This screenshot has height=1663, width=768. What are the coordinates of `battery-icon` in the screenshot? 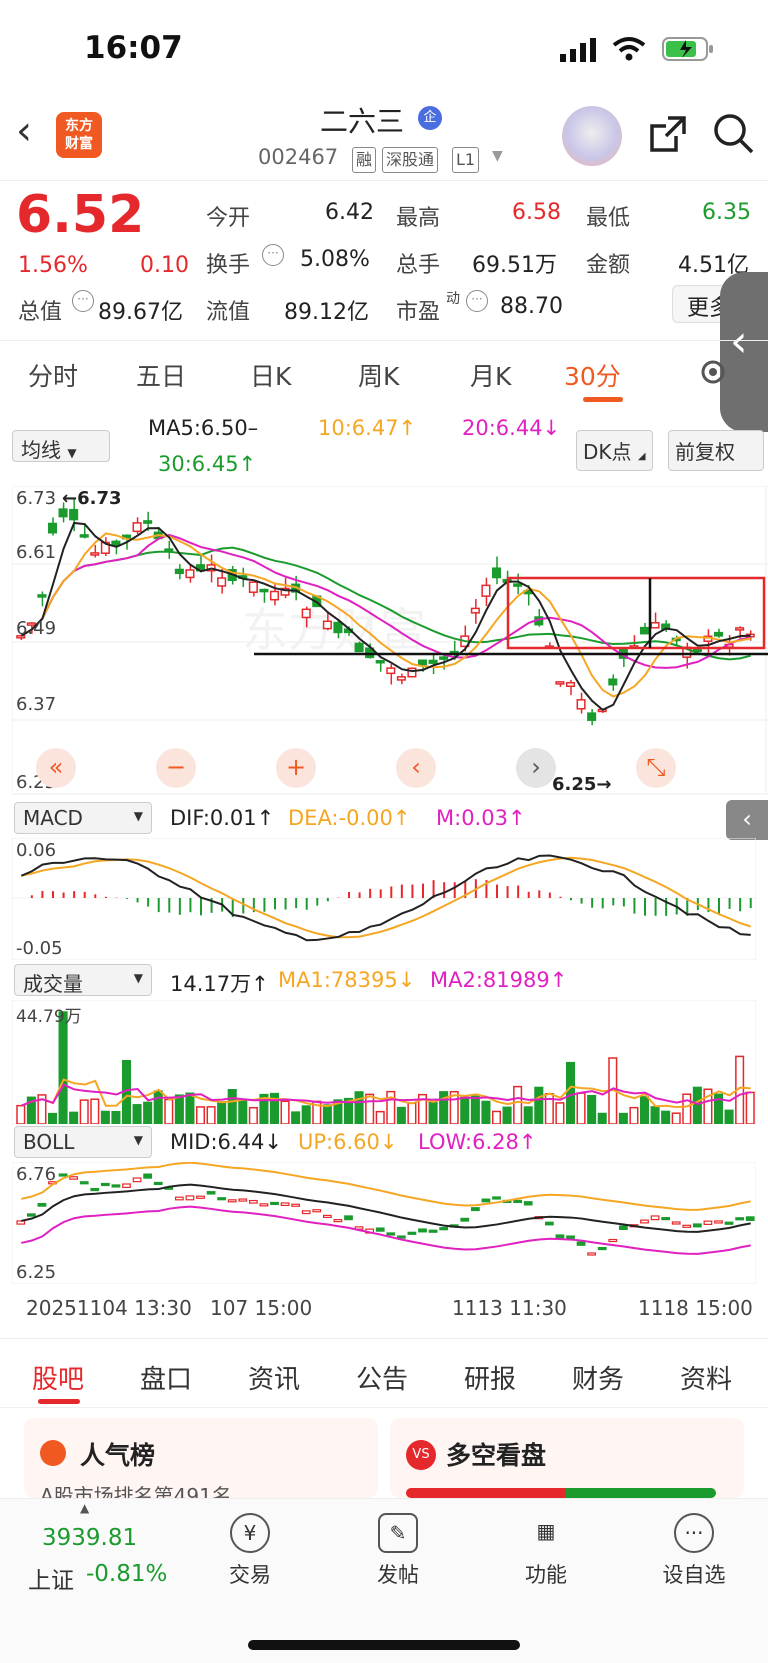 It's located at (689, 51).